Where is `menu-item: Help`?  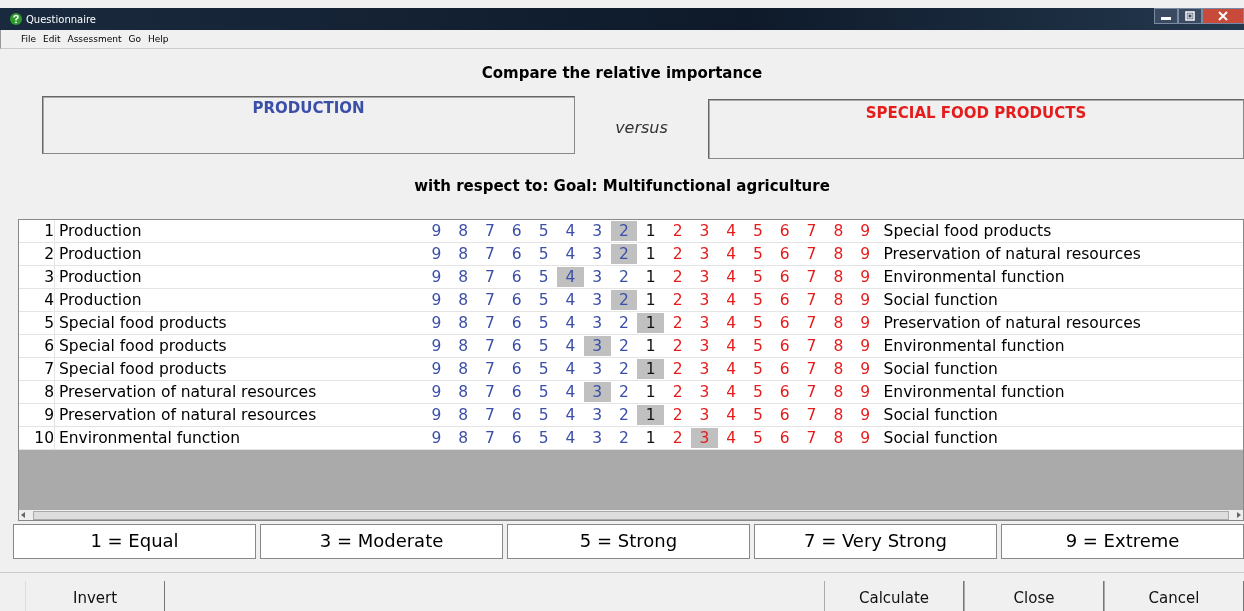
menu-item: Help is located at coordinates (158, 39).